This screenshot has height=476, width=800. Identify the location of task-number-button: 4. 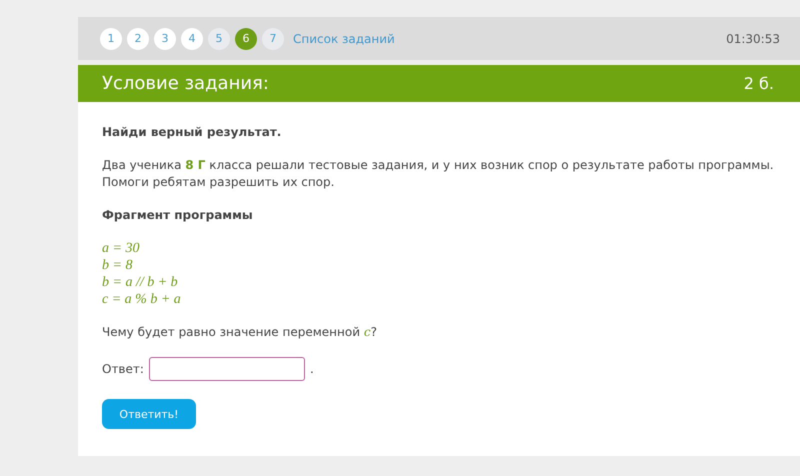
(192, 39).